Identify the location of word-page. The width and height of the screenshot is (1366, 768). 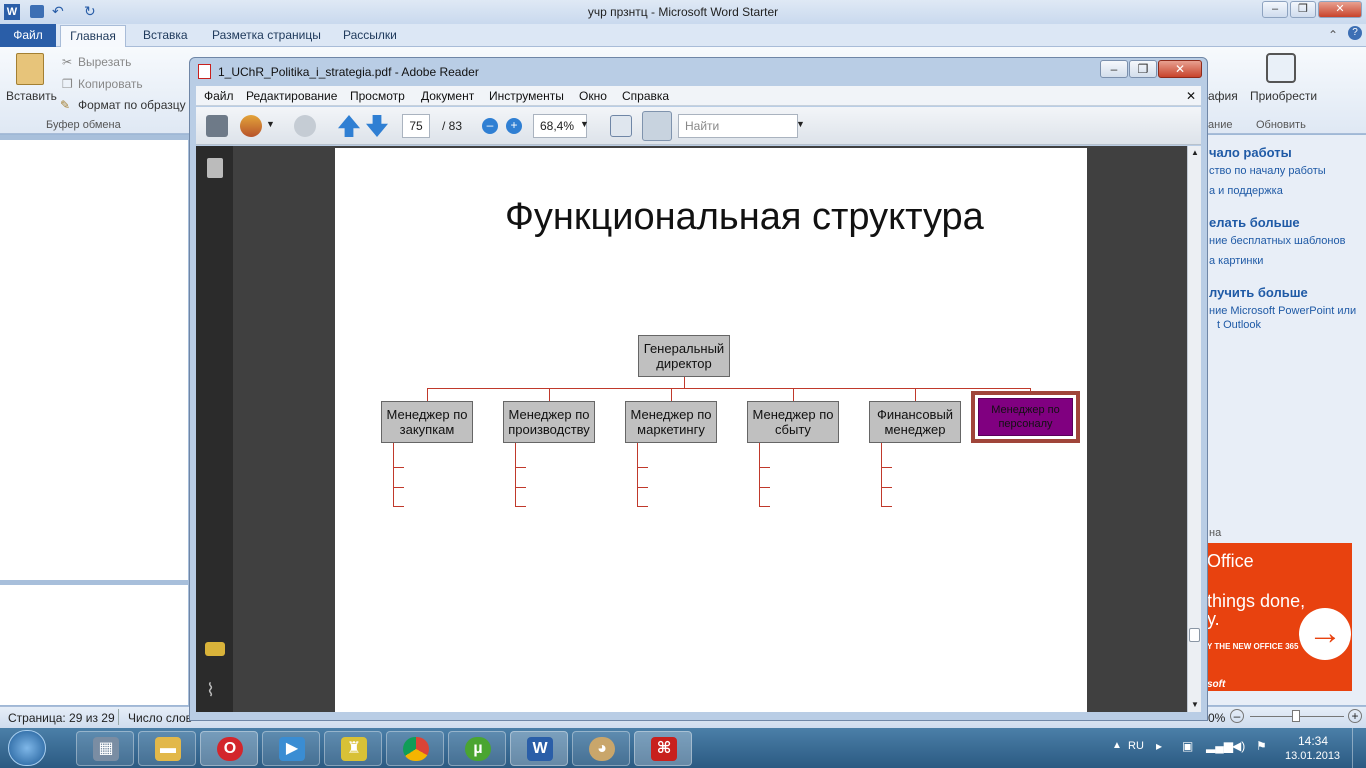
(94, 360).